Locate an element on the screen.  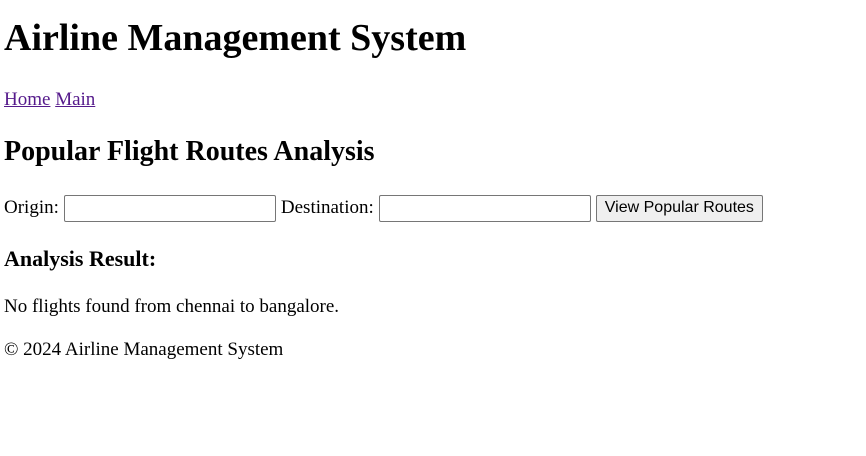
route-search-form: Origin: Destination: View Popular Routes is located at coordinates (383, 208).